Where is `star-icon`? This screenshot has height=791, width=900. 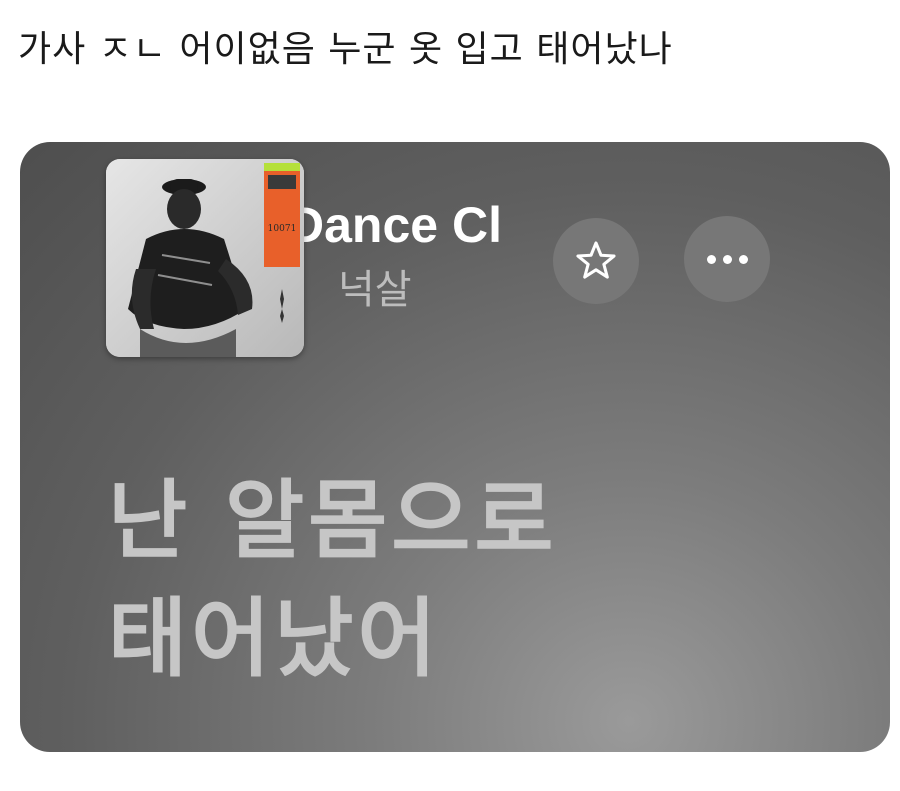
star-icon is located at coordinates (596, 260).